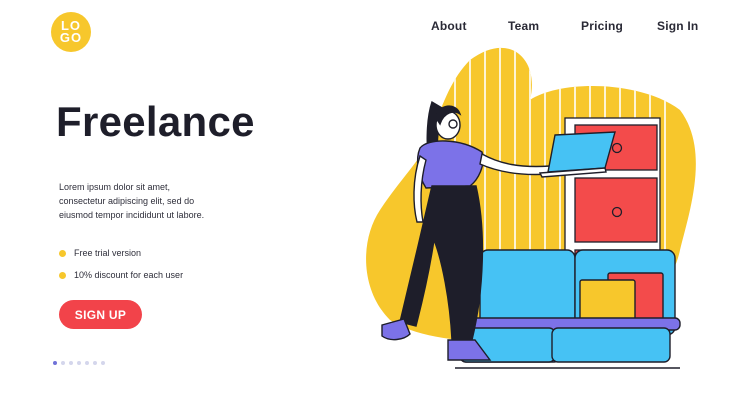 This screenshot has width=749, height=400. What do you see at coordinates (523, 26) in the screenshot?
I see `nav-link-team: Team` at bounding box center [523, 26].